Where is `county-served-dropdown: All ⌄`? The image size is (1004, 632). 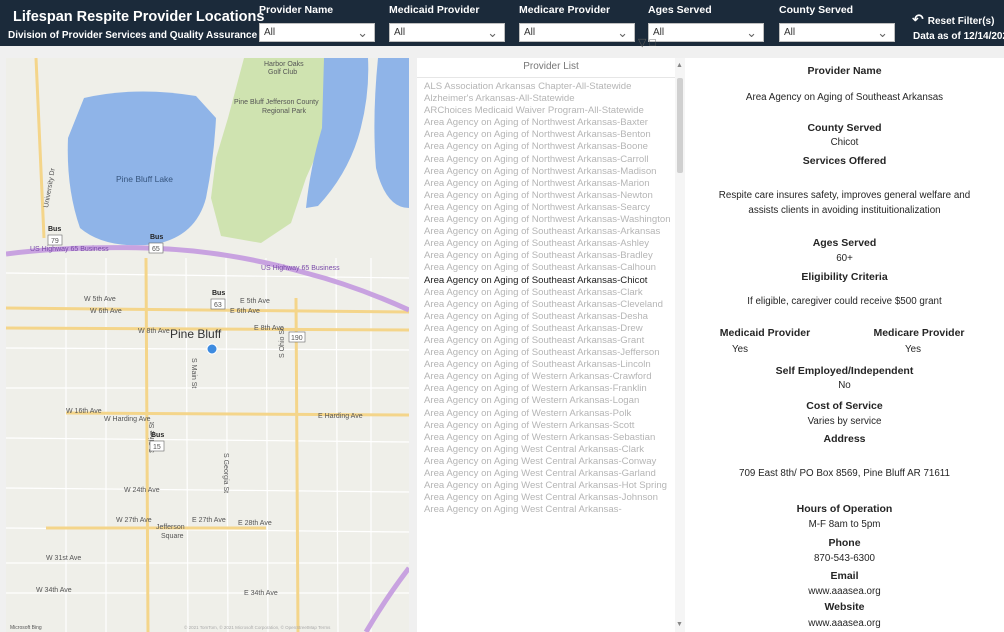 county-served-dropdown: All ⌄ is located at coordinates (837, 32).